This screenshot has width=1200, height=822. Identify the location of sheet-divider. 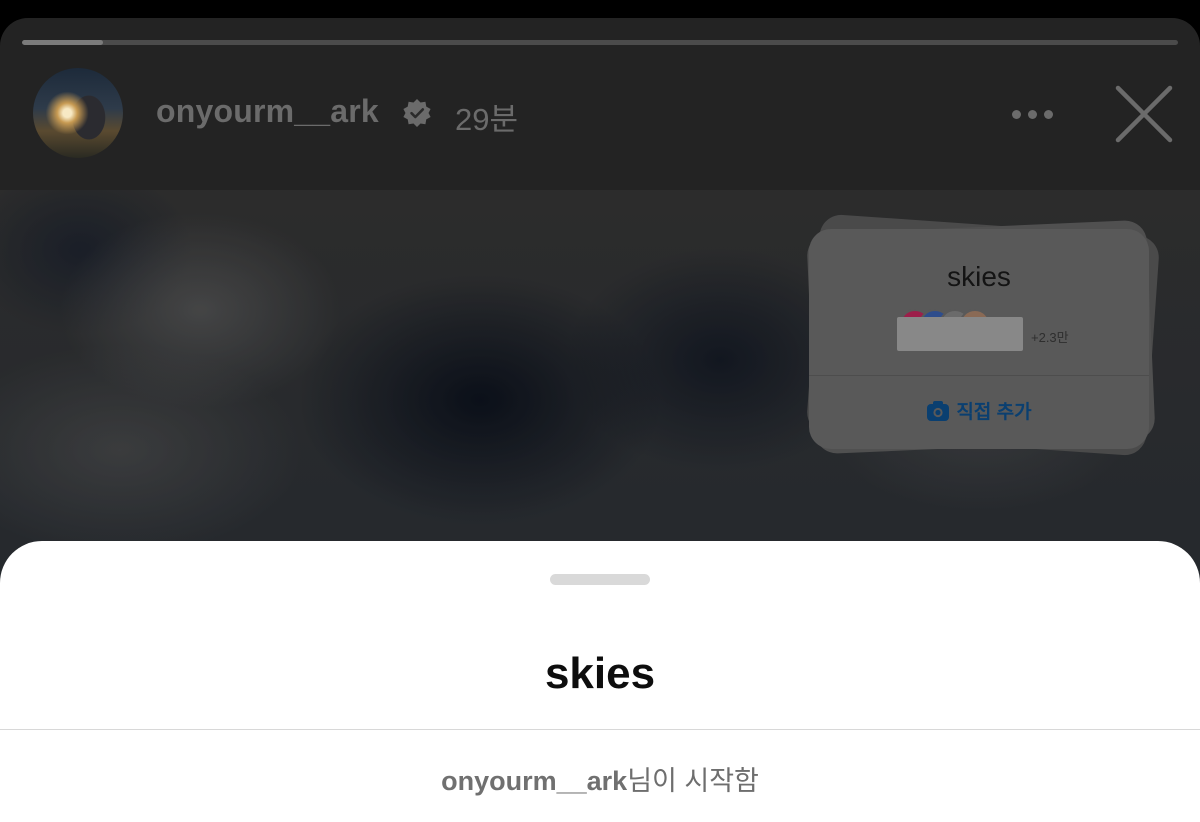
(600, 729).